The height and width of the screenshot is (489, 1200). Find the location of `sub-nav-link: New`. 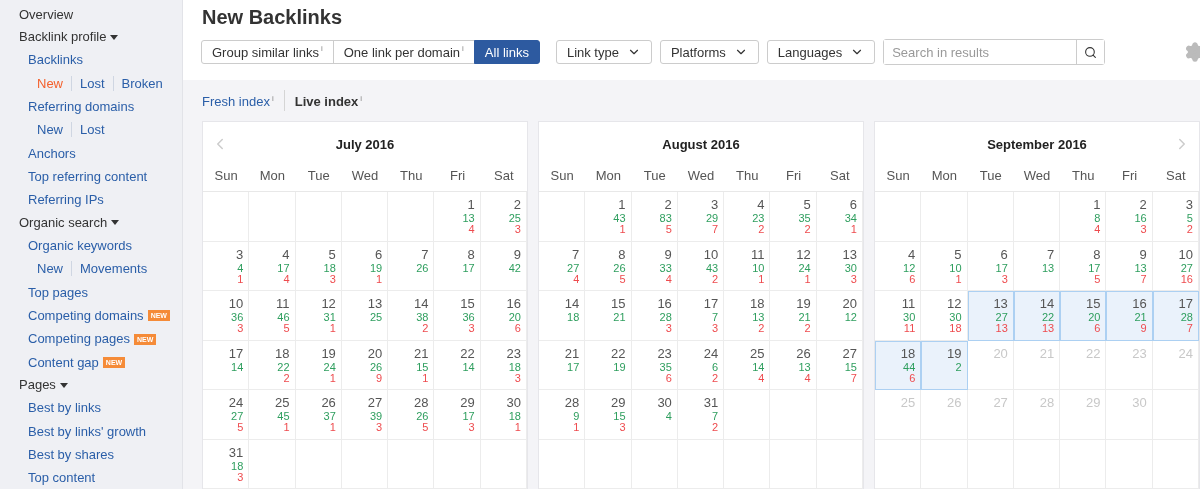

sub-nav-link: New is located at coordinates (54, 269).